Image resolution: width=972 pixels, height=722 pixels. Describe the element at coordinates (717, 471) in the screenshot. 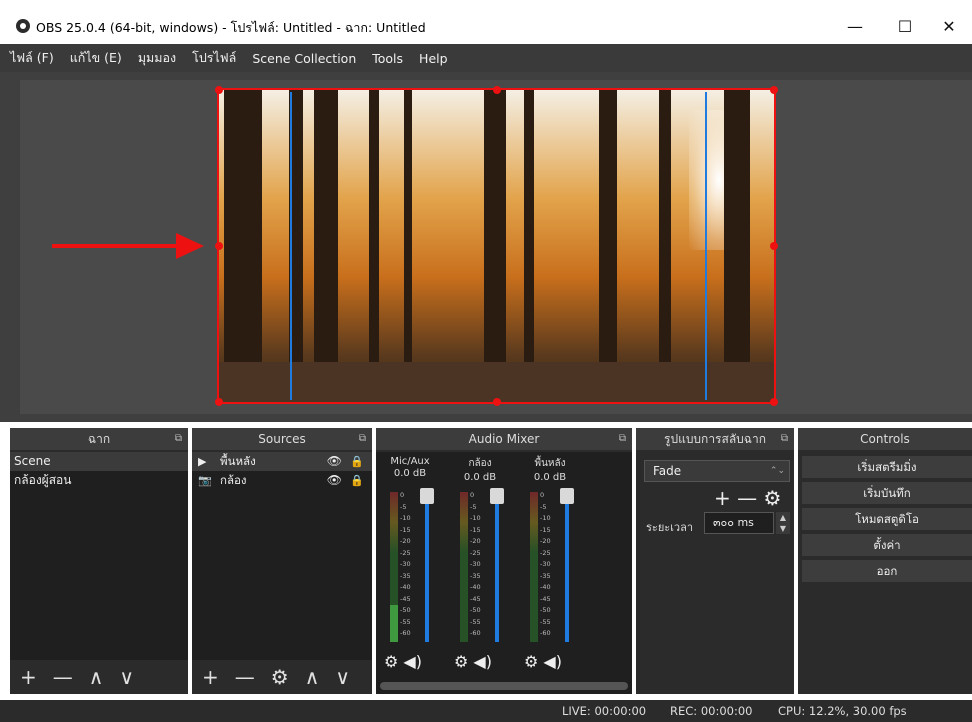

I see `transition-select: Fade ⌃⌄` at that location.